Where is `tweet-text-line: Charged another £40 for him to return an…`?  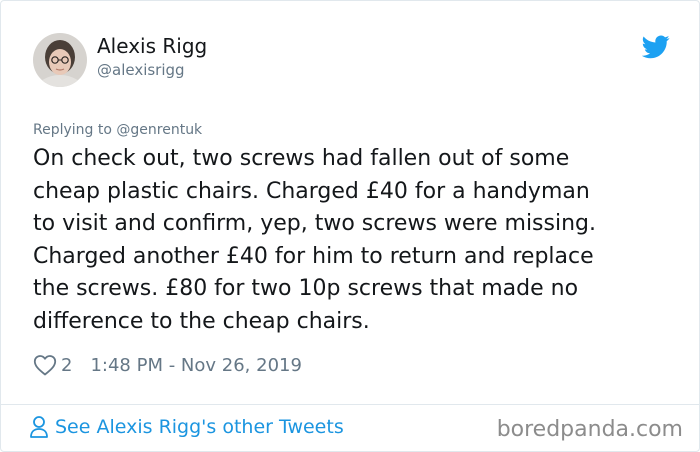
tweet-text-line: Charged another £40 for him to return an… is located at coordinates (313, 256).